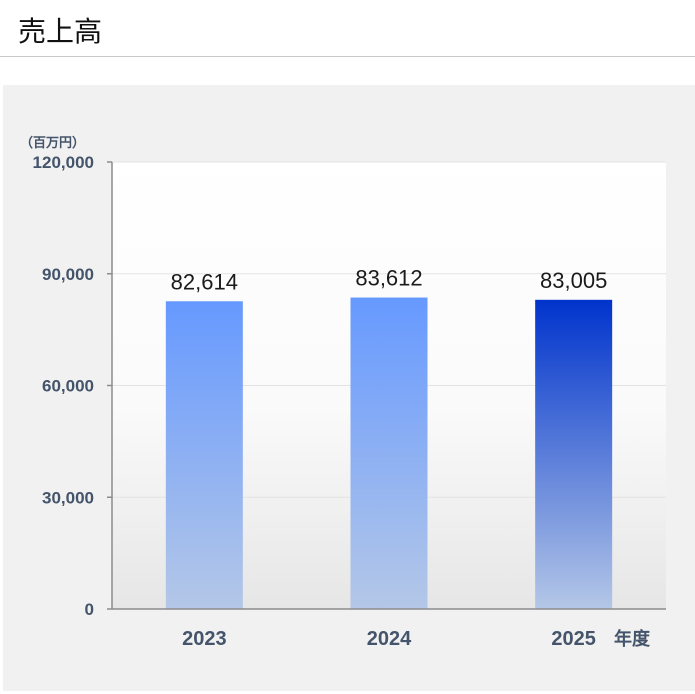 This screenshot has width=695, height=694. Describe the element at coordinates (68, 274) in the screenshot. I see `y-tick-label: 90,000` at that location.